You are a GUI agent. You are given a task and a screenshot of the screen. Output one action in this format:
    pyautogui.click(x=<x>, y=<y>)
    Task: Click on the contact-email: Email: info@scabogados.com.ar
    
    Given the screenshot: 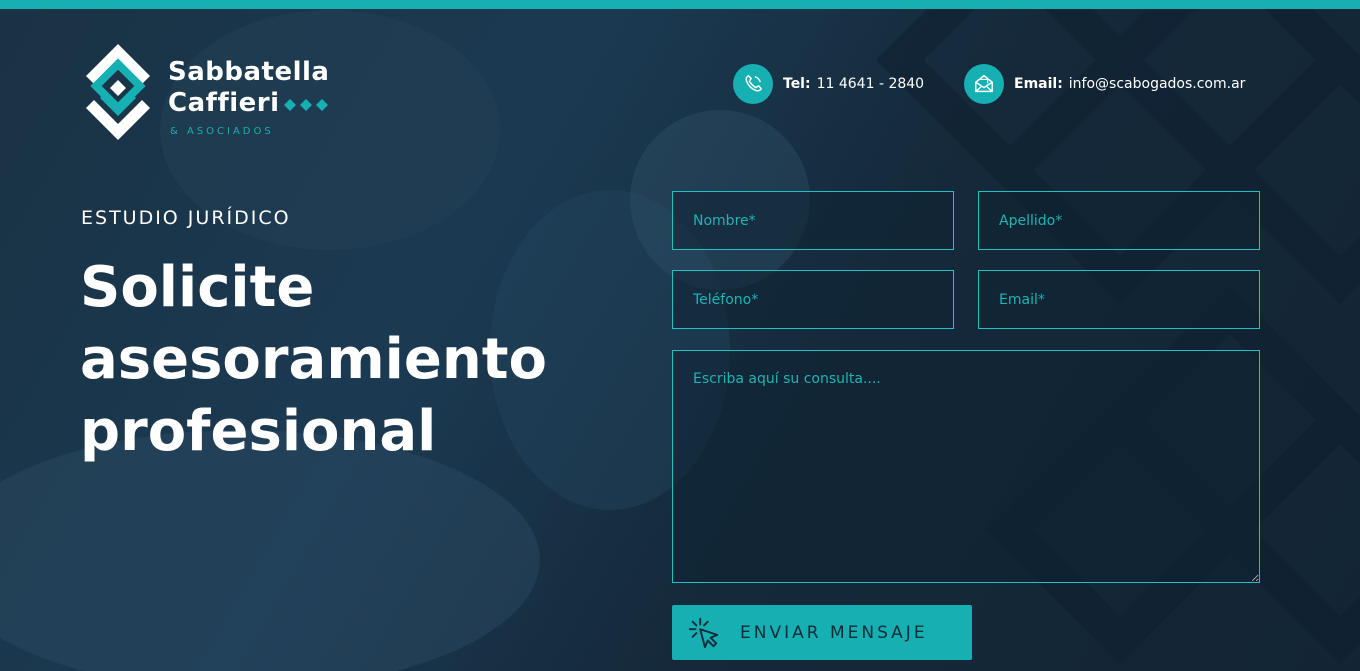 What is the action you would take?
    pyautogui.click(x=1104, y=84)
    